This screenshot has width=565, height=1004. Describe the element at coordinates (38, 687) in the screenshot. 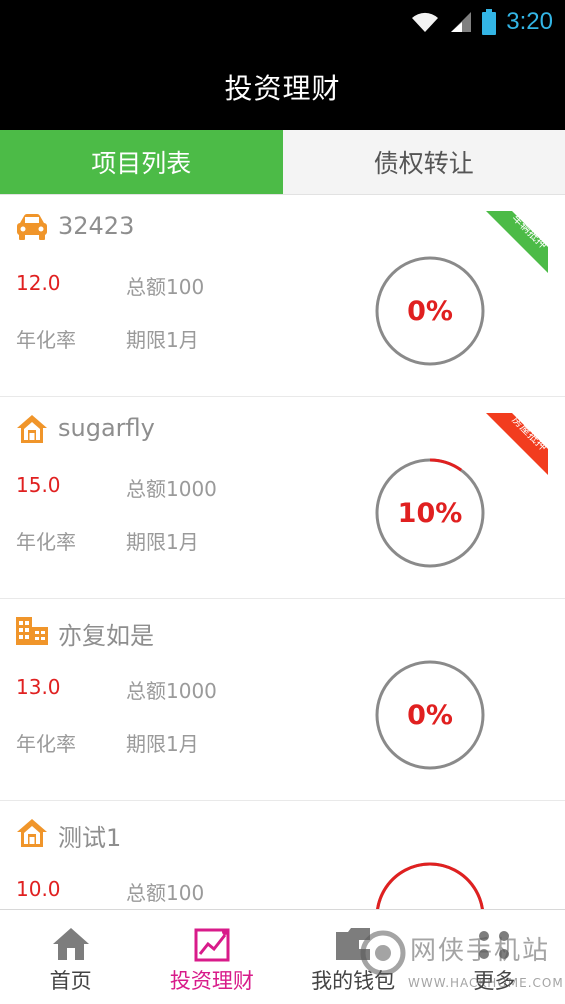

I see `interest-rate: 13.0` at that location.